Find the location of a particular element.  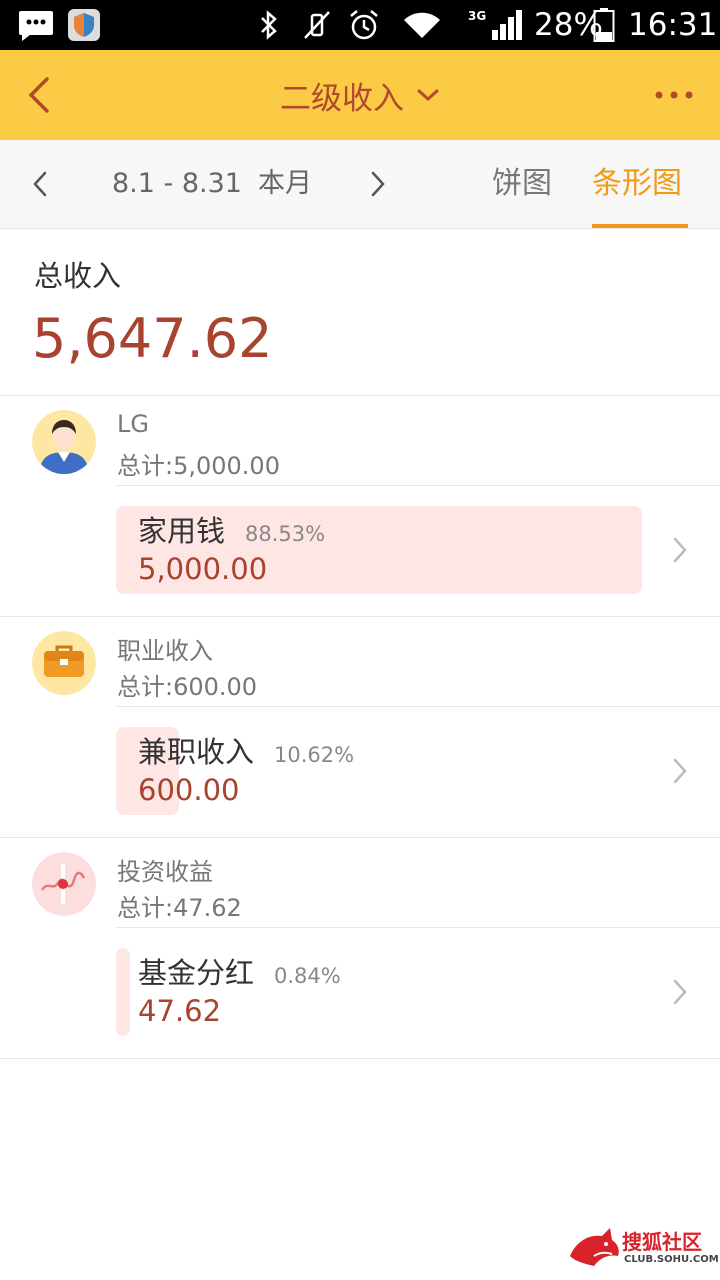

watermark-text: 搜狐社区 is located at coordinates (662, 1242).